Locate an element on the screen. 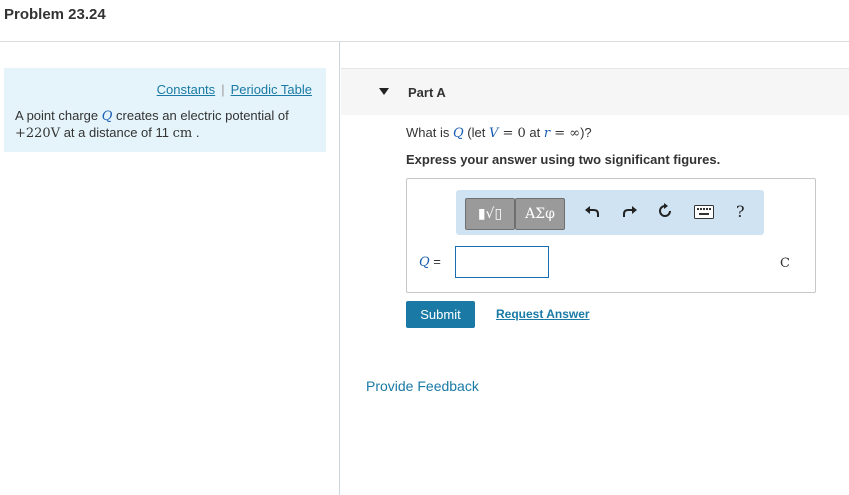 Image resolution: width=849 pixels, height=495 pixels. collapse-triangle-icon is located at coordinates (384, 91).